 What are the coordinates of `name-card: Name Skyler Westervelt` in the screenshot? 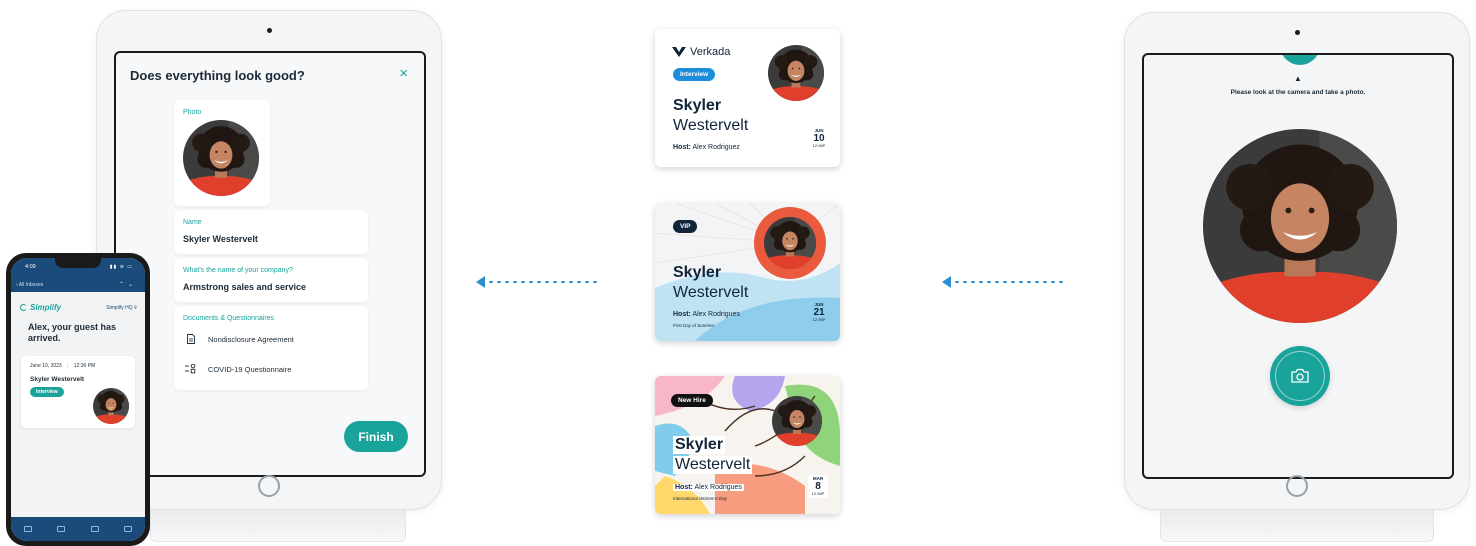 It's located at (271, 232).